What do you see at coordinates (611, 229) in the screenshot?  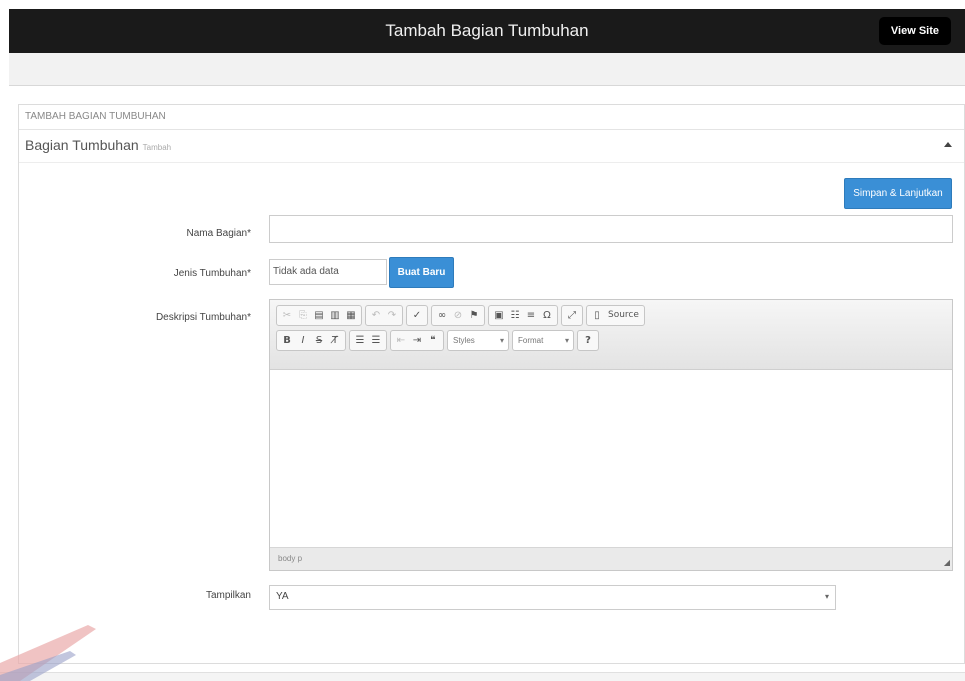 I see `nama-bagian-input` at bounding box center [611, 229].